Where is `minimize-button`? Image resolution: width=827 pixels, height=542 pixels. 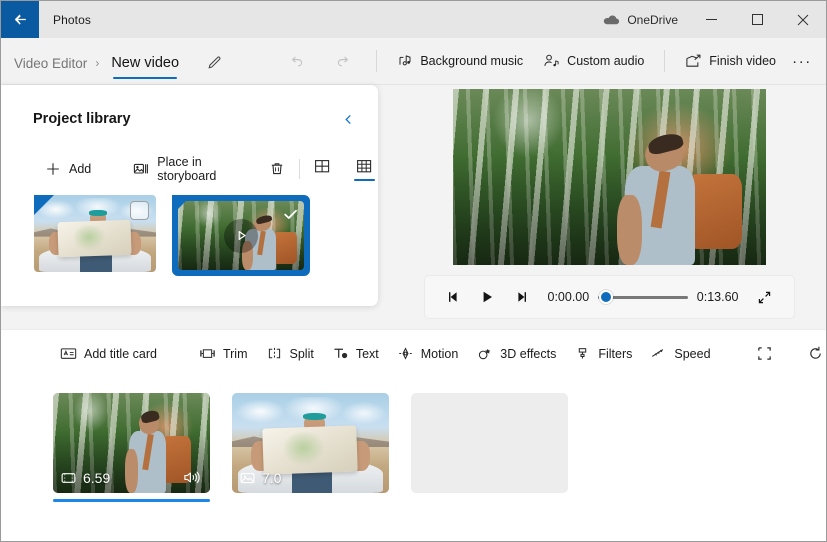
minimize-button is located at coordinates (711, 19).